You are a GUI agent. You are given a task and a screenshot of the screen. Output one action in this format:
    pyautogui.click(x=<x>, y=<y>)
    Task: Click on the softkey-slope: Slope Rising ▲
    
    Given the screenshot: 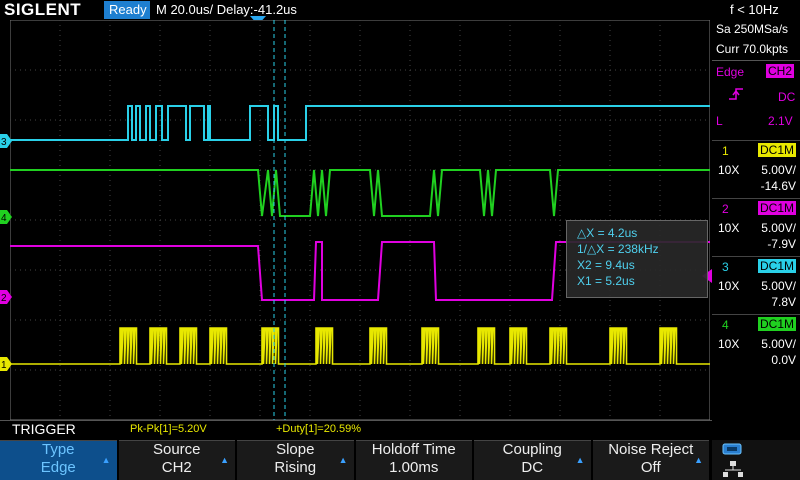 What is the action you would take?
    pyautogui.click(x=295, y=460)
    